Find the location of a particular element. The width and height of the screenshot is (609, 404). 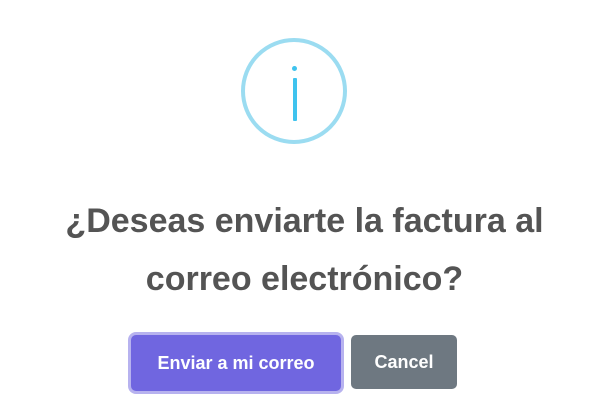

info-icon-dot is located at coordinates (294, 68).